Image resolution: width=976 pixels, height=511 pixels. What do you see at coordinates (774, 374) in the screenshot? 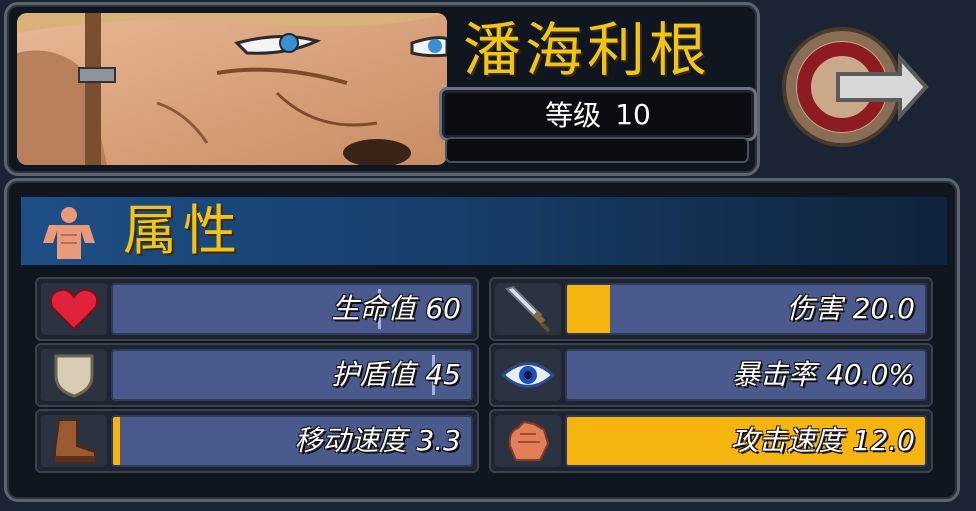
I see `stat-crit-rate-label: 暴击率` at bounding box center [774, 374].